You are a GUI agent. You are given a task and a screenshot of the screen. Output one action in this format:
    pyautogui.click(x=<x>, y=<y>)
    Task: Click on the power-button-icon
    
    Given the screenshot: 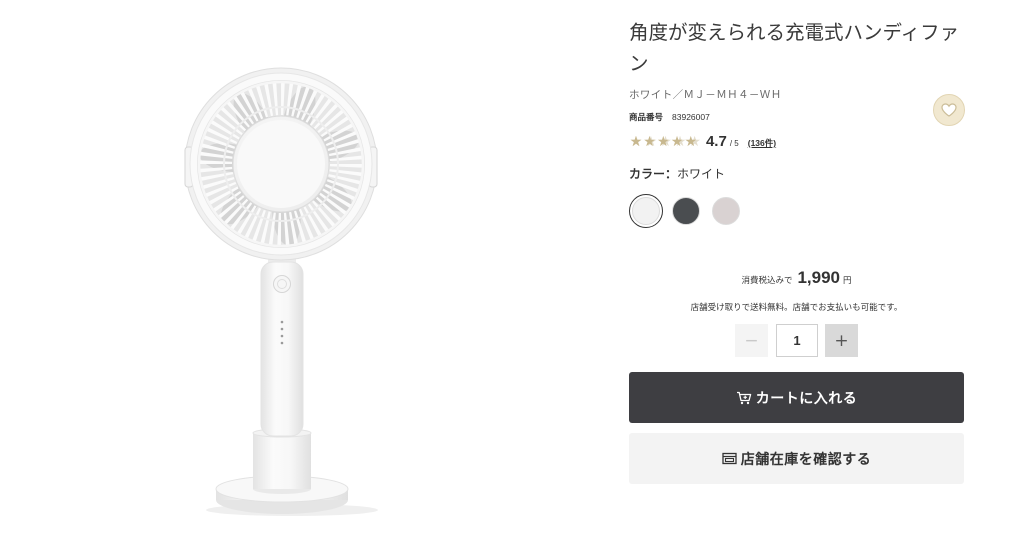 What is the action you would take?
    pyautogui.click(x=282, y=284)
    